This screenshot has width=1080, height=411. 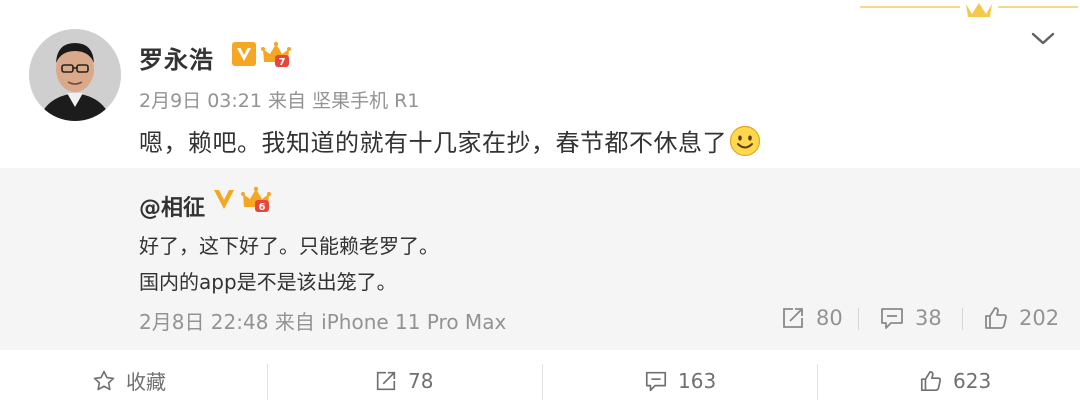 I want to click on smiley-icon, so click(x=745, y=141).